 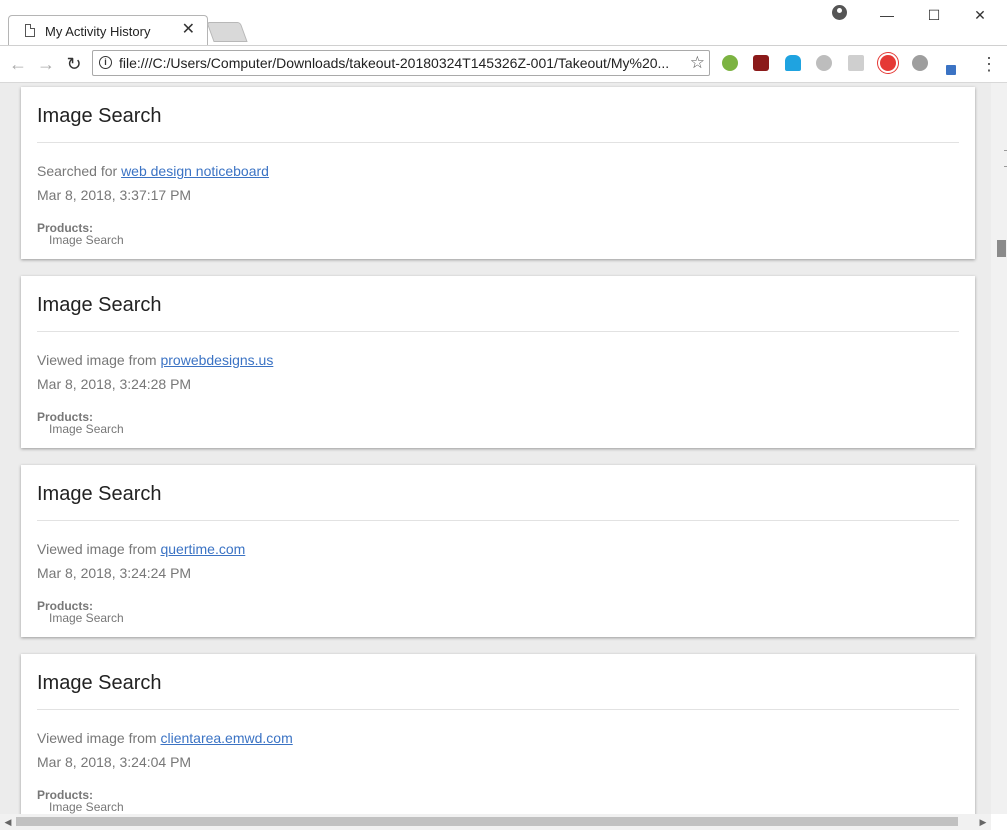 I want to click on red-record-extension-icon, so click(x=888, y=63).